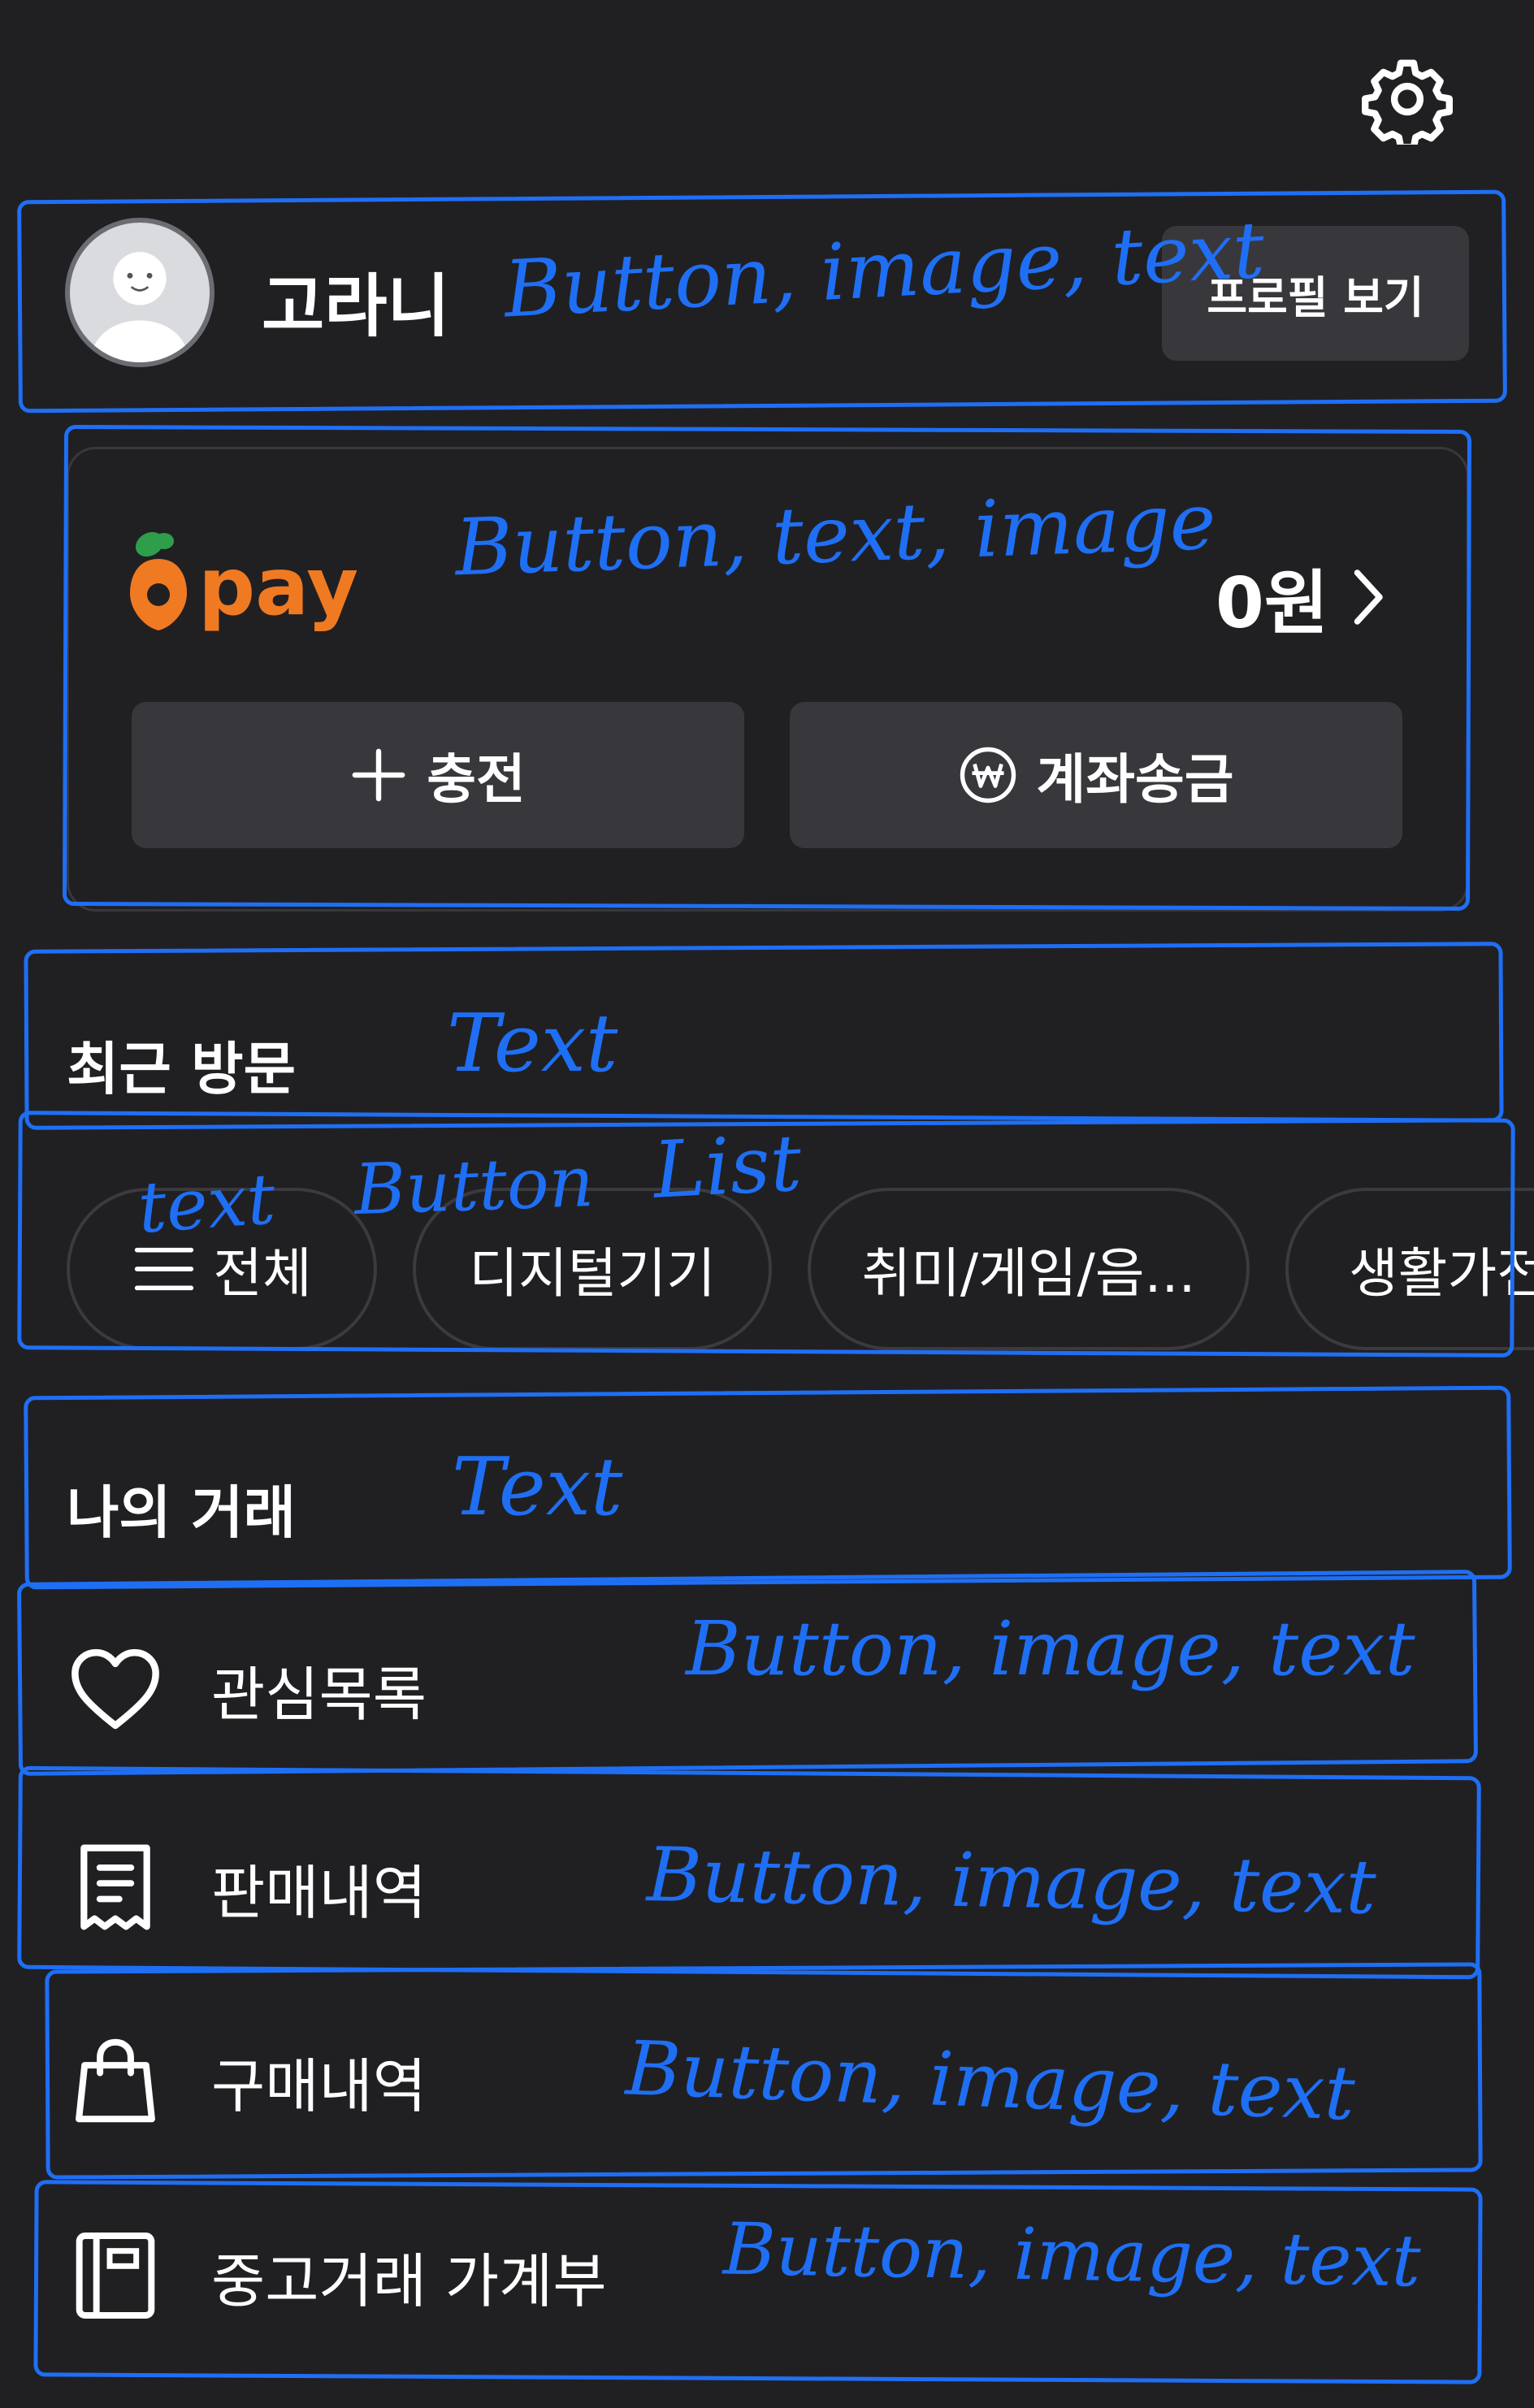  I want to click on username: 고라니, so click(356, 306).